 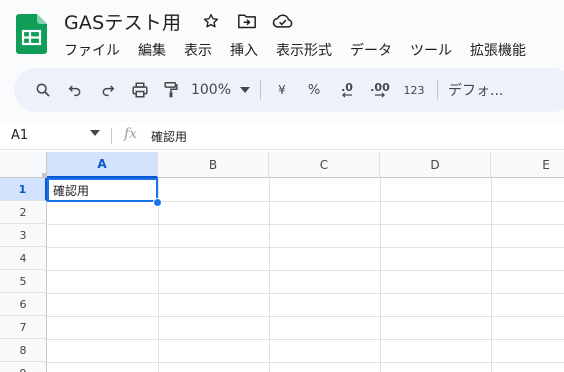 What do you see at coordinates (314, 90) in the screenshot?
I see `percent-format-button: %` at bounding box center [314, 90].